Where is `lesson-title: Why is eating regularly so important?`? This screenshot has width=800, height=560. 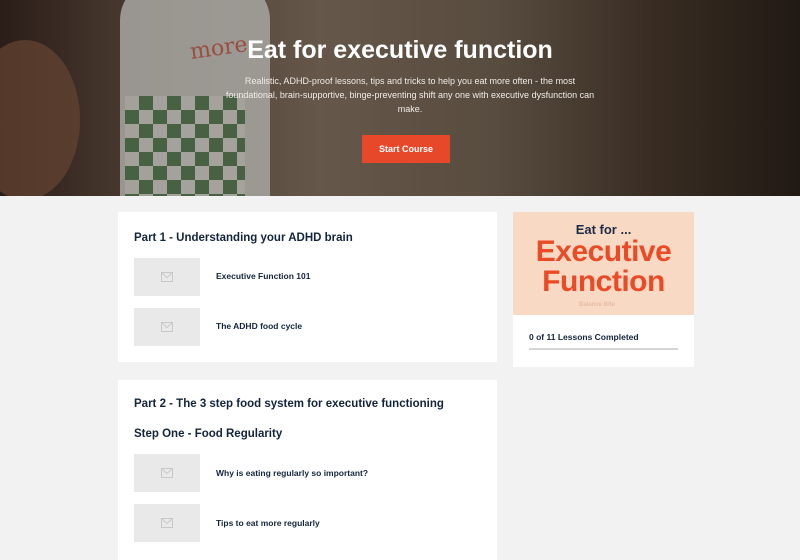
lesson-title: Why is eating regularly so important? is located at coordinates (292, 473).